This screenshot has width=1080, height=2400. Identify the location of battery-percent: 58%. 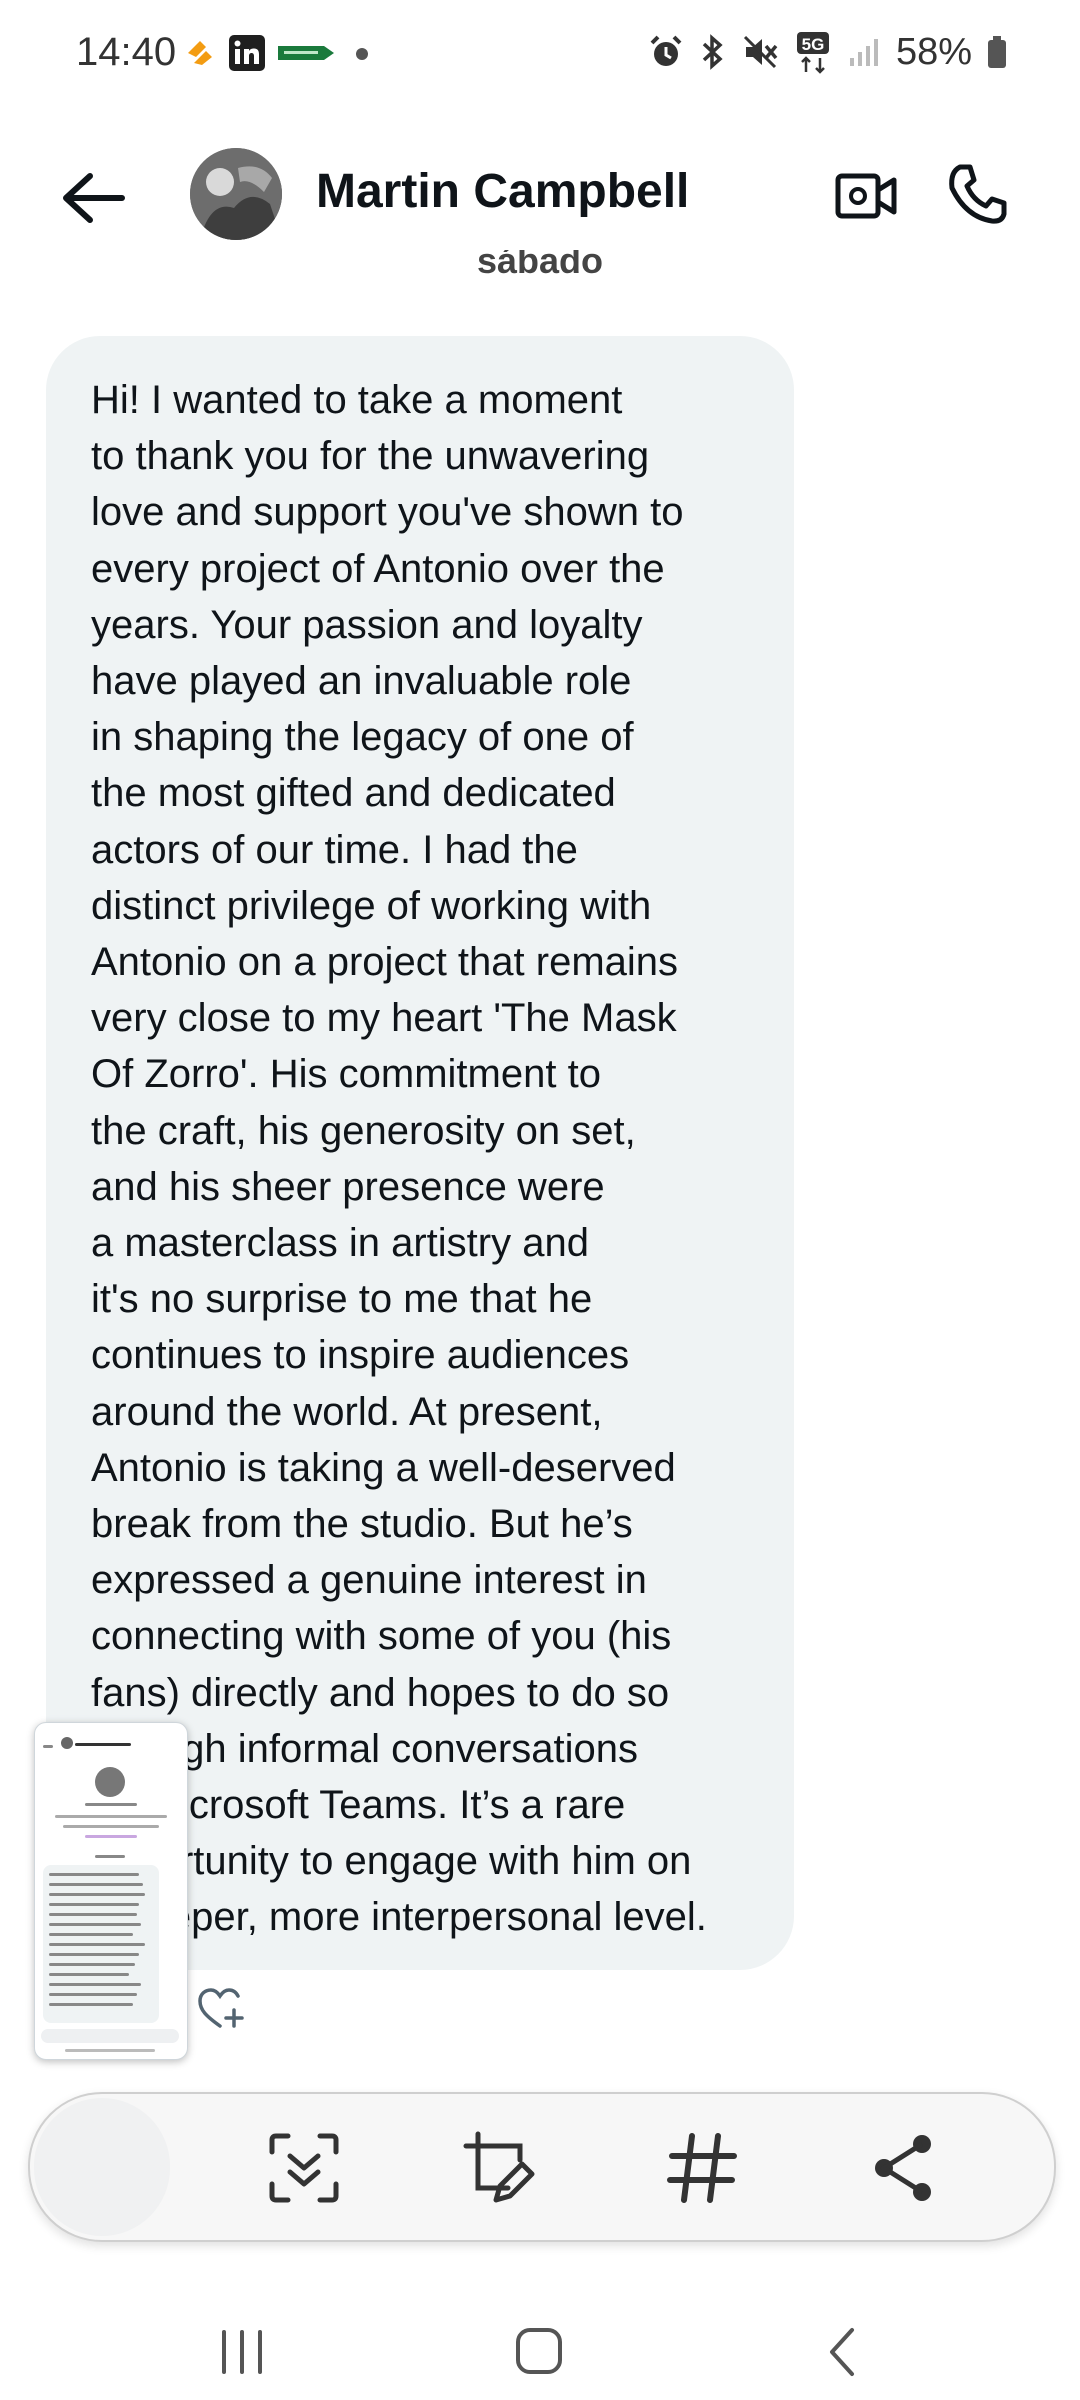
(933, 51).